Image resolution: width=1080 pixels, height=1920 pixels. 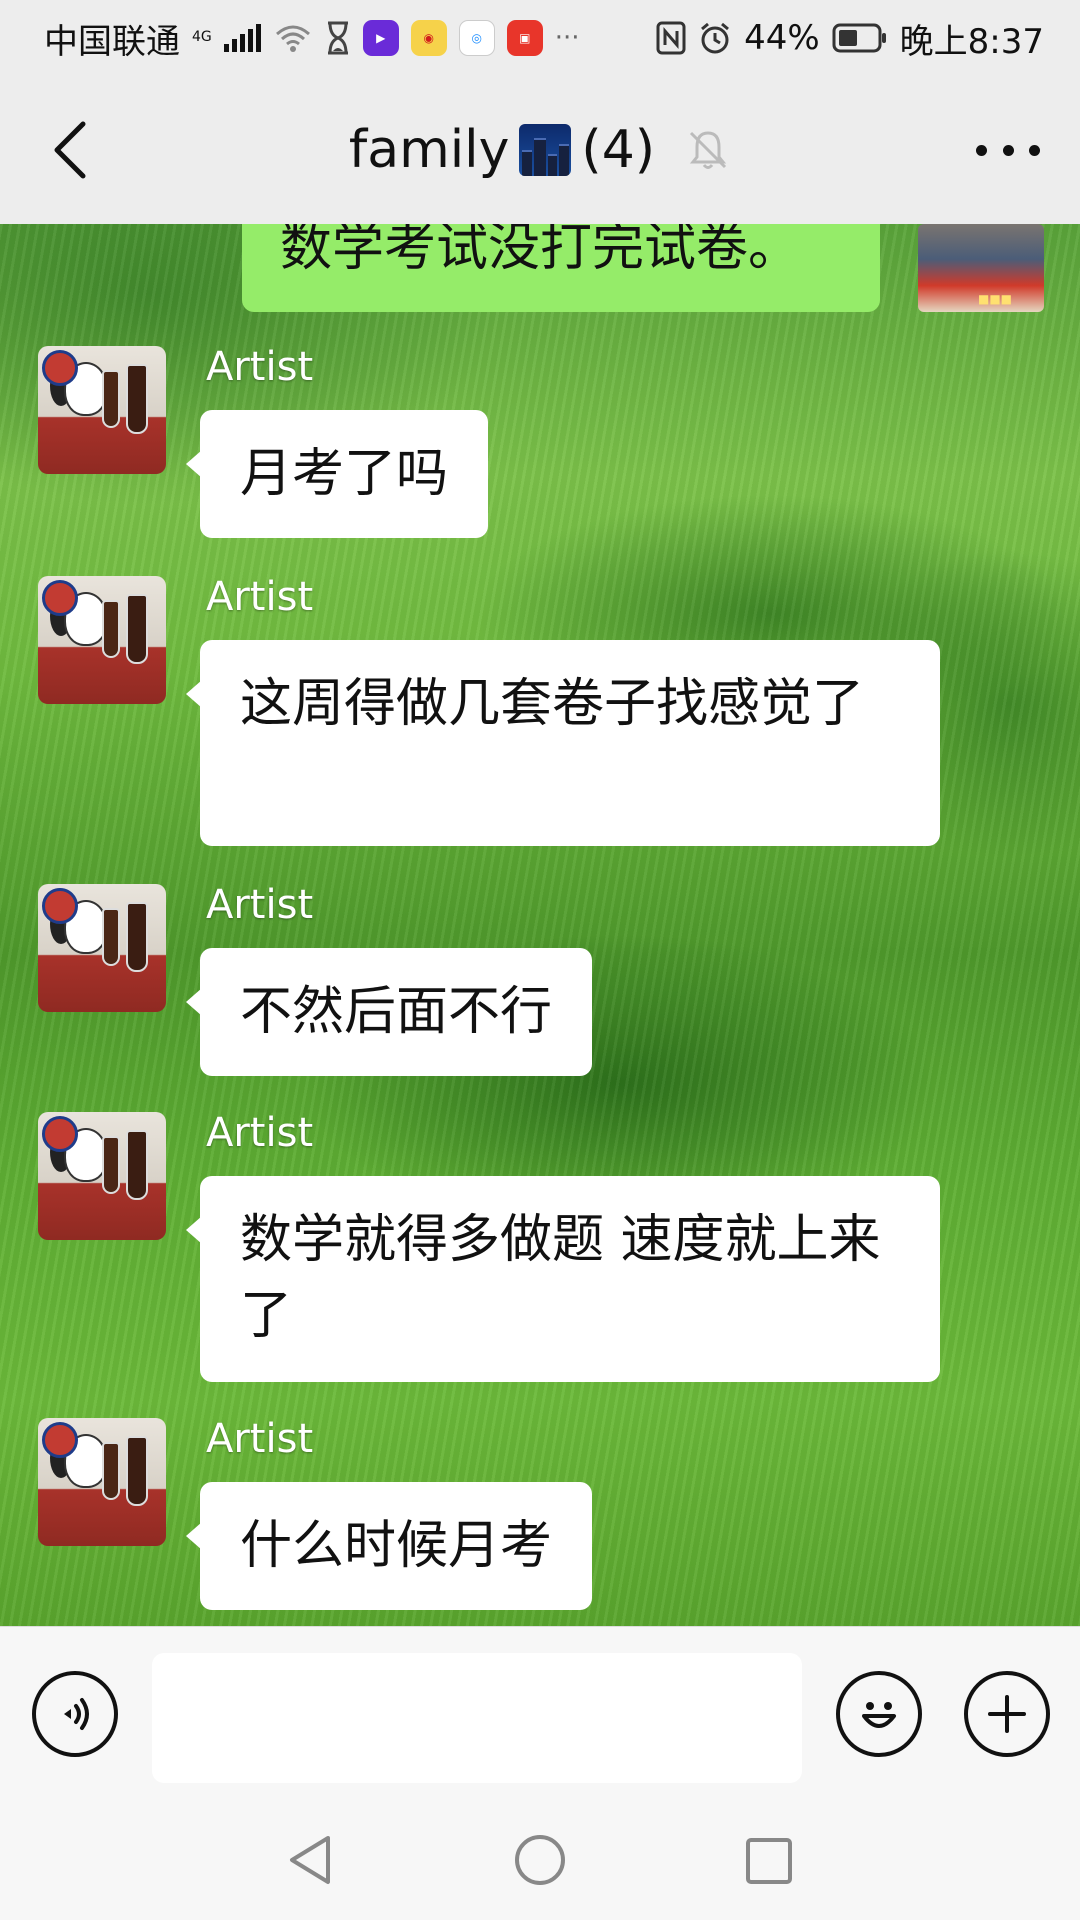 I want to click on message-bubble: 什么时候月考, so click(x=389, y=1546).